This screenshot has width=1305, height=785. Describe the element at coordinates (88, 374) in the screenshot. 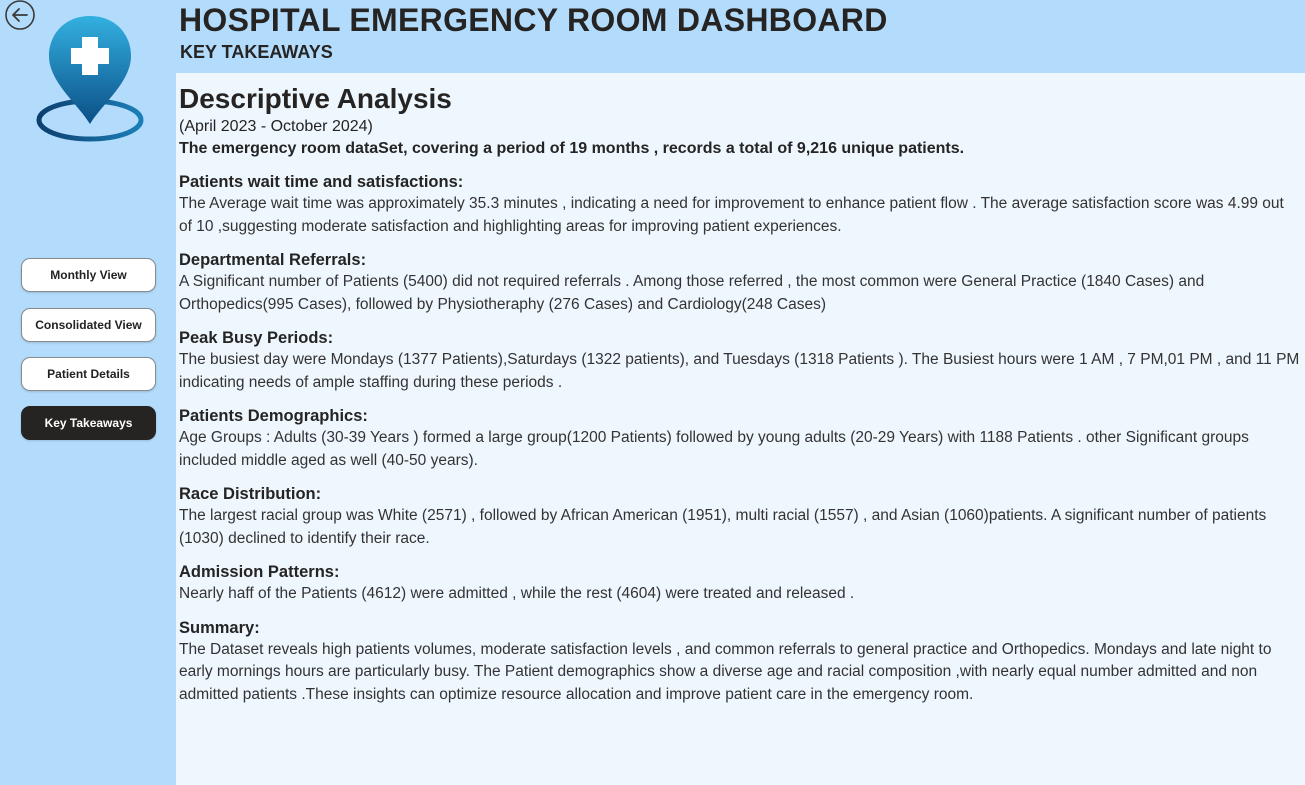

I see `patient-details-button: Patient Details` at that location.